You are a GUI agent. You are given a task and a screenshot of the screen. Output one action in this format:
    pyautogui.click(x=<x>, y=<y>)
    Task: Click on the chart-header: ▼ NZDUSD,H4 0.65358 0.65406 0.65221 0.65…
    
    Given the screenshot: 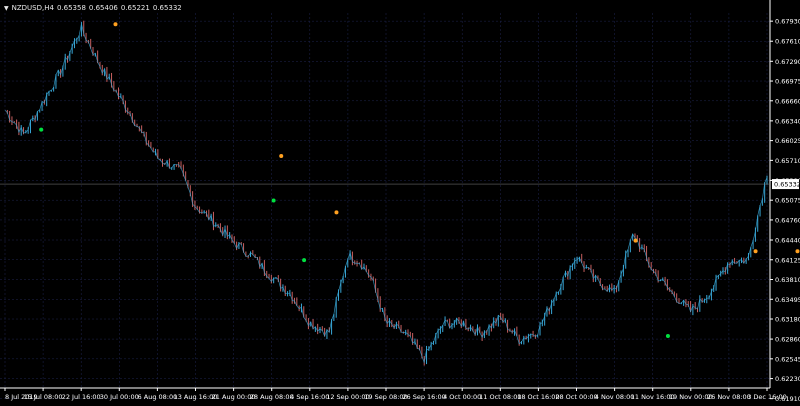 What is the action you would take?
    pyautogui.click(x=94, y=8)
    